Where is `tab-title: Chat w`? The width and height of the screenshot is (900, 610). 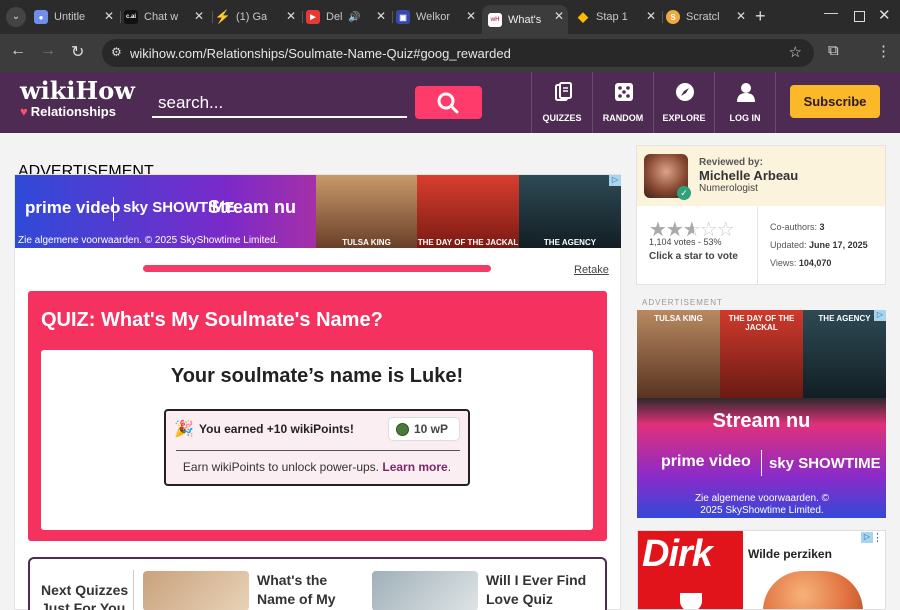 tab-title: Chat w is located at coordinates (161, 17).